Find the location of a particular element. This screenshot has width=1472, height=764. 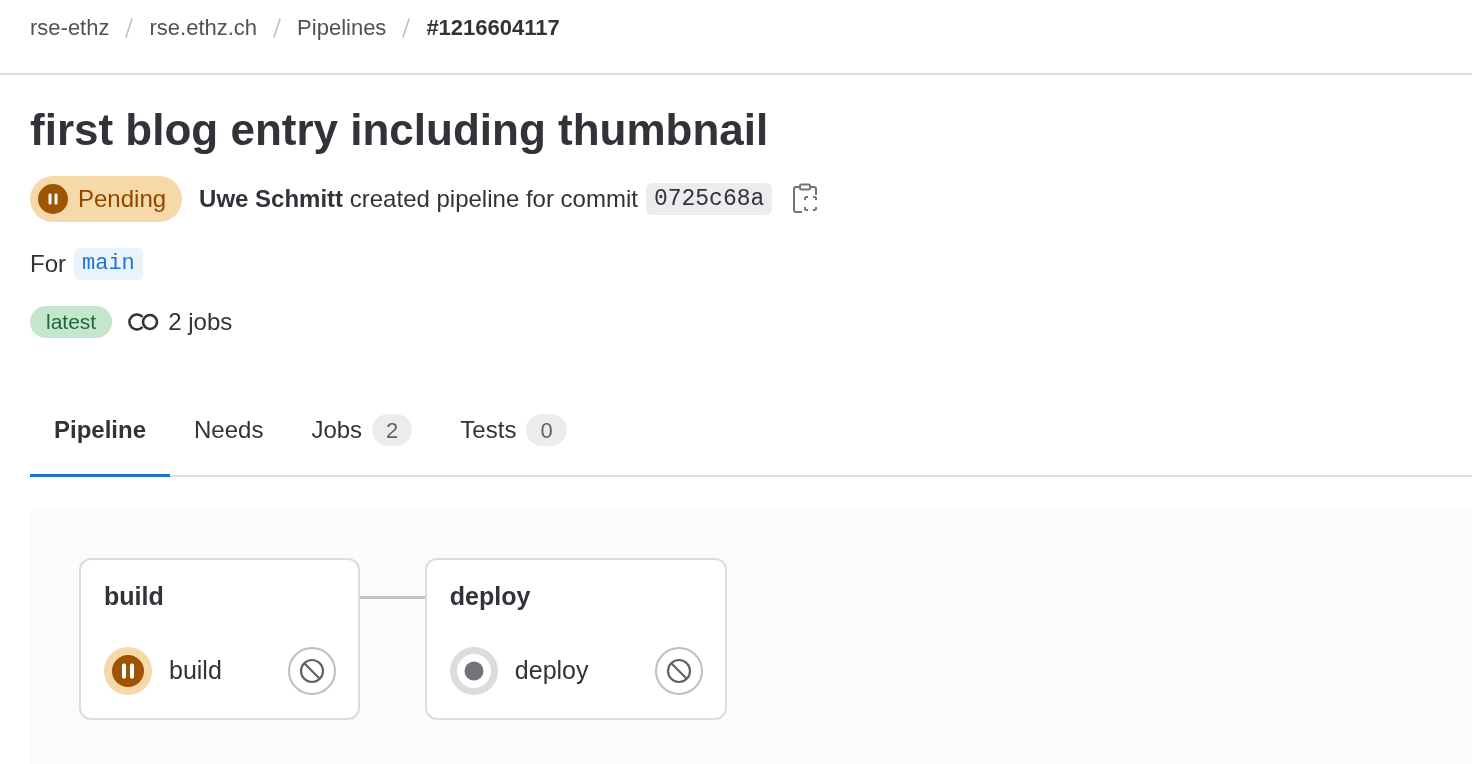

tab-count: 0 is located at coordinates (546, 430).